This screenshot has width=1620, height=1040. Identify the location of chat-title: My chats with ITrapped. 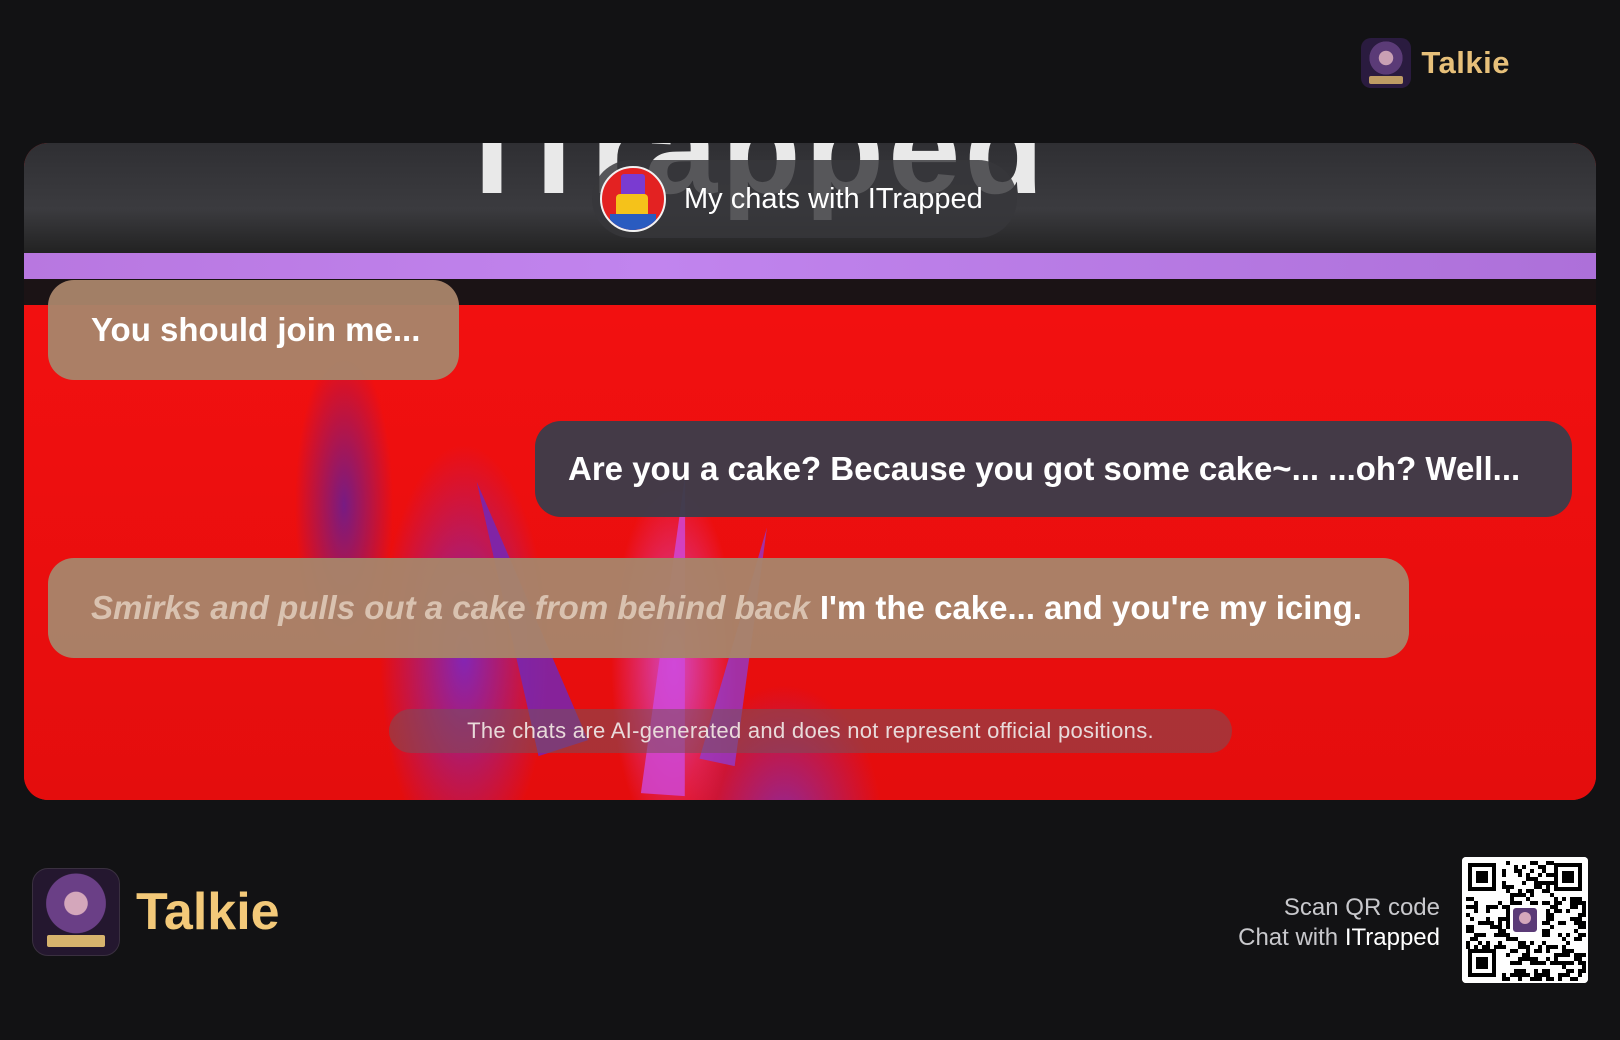
(833, 198).